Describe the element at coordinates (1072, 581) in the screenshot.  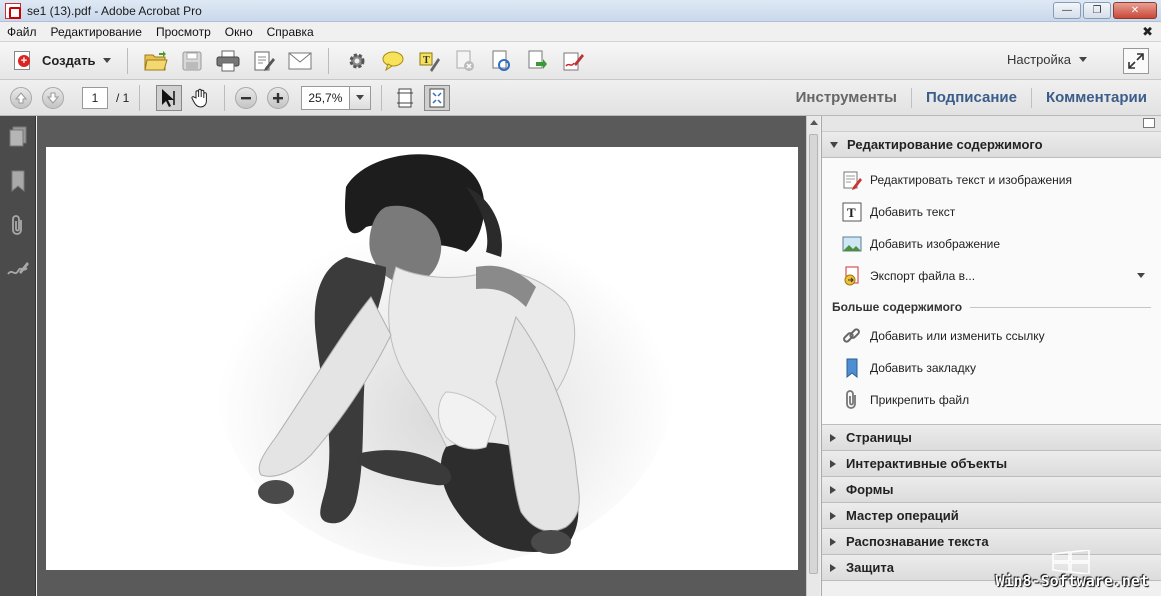
I see `watermark-text: Win8-Software.net` at that location.